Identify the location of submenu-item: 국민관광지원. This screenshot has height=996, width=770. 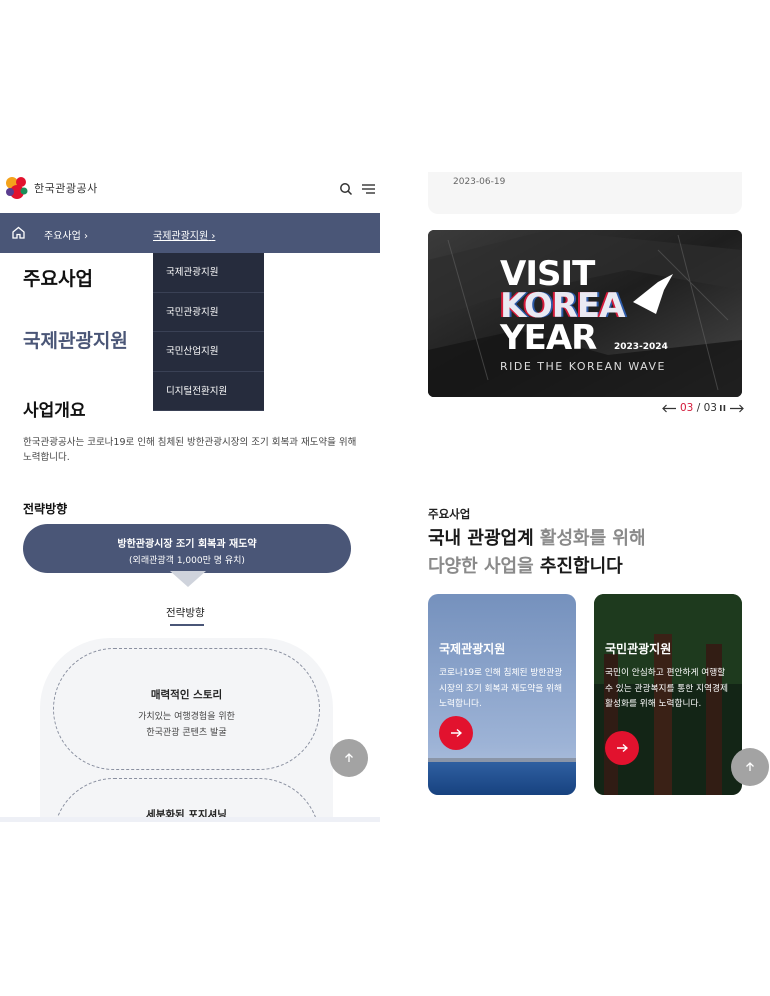
(208, 312).